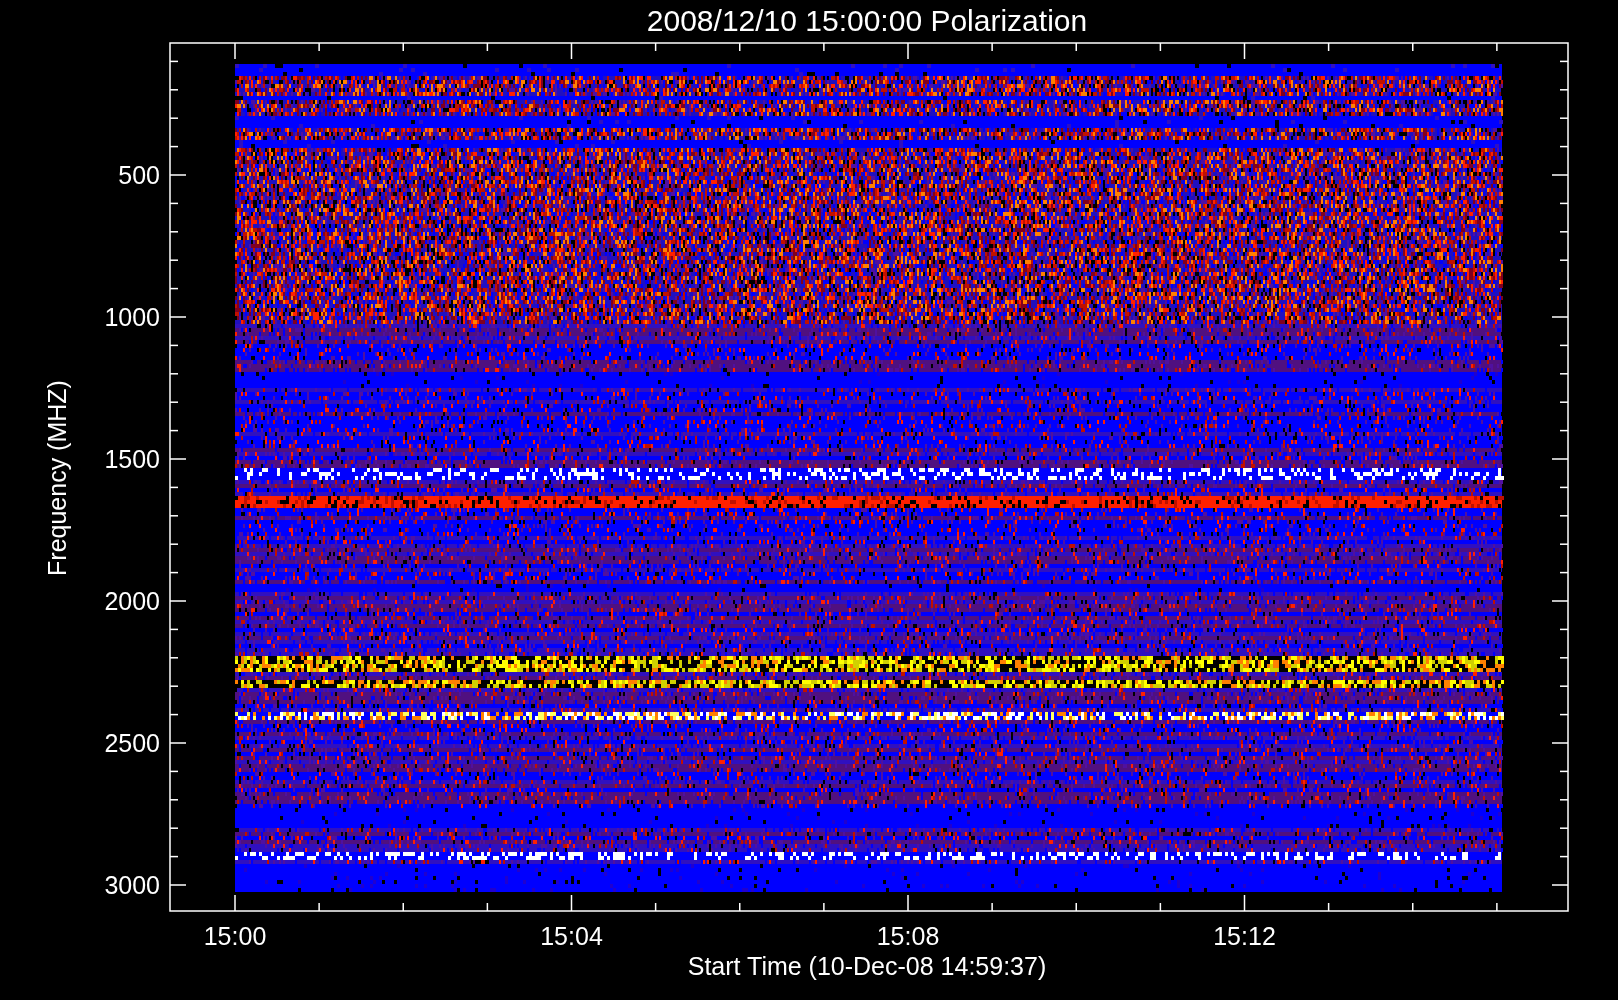  Describe the element at coordinates (571, 936) in the screenshot. I see `x-tick-label: 15:04` at that location.